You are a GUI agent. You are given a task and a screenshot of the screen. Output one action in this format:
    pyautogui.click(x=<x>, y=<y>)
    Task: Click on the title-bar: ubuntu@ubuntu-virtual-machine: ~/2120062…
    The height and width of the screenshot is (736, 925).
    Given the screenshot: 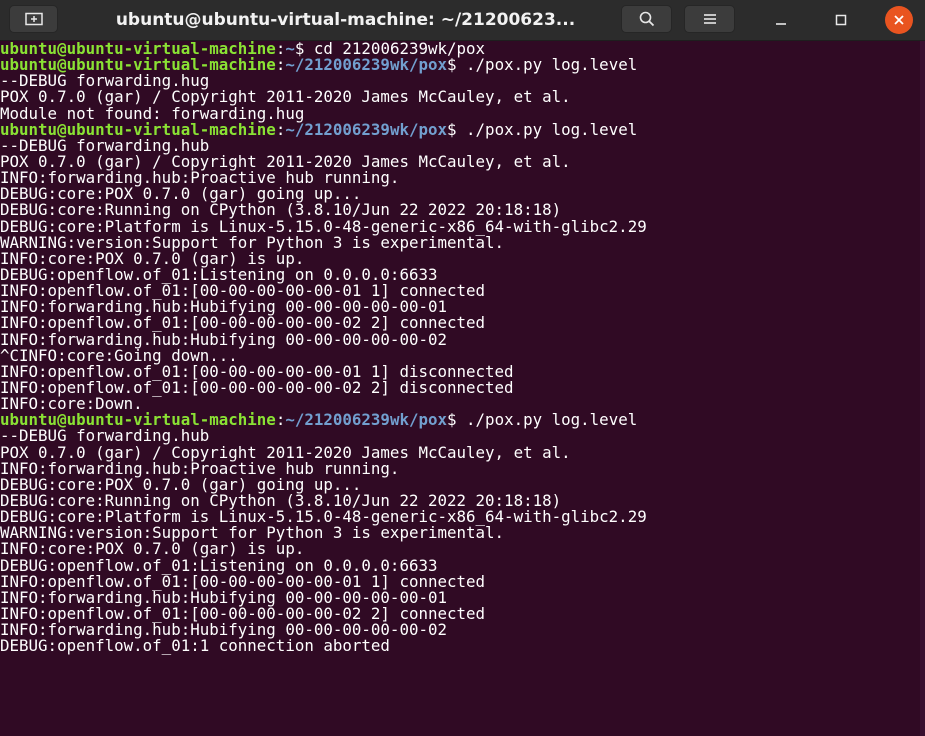 What is the action you would take?
    pyautogui.click(x=462, y=20)
    